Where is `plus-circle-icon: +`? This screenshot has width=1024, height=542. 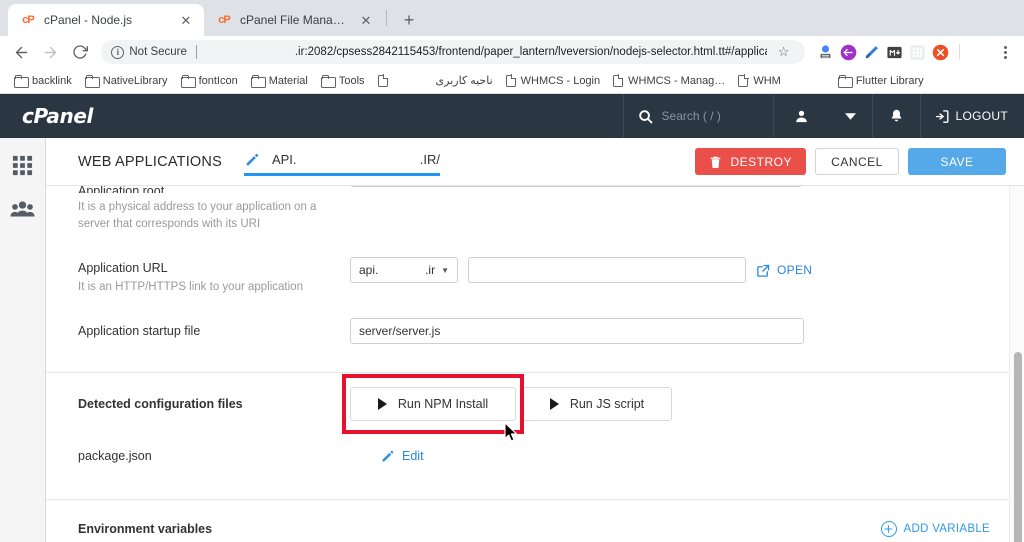
plus-circle-icon: + is located at coordinates (888, 529).